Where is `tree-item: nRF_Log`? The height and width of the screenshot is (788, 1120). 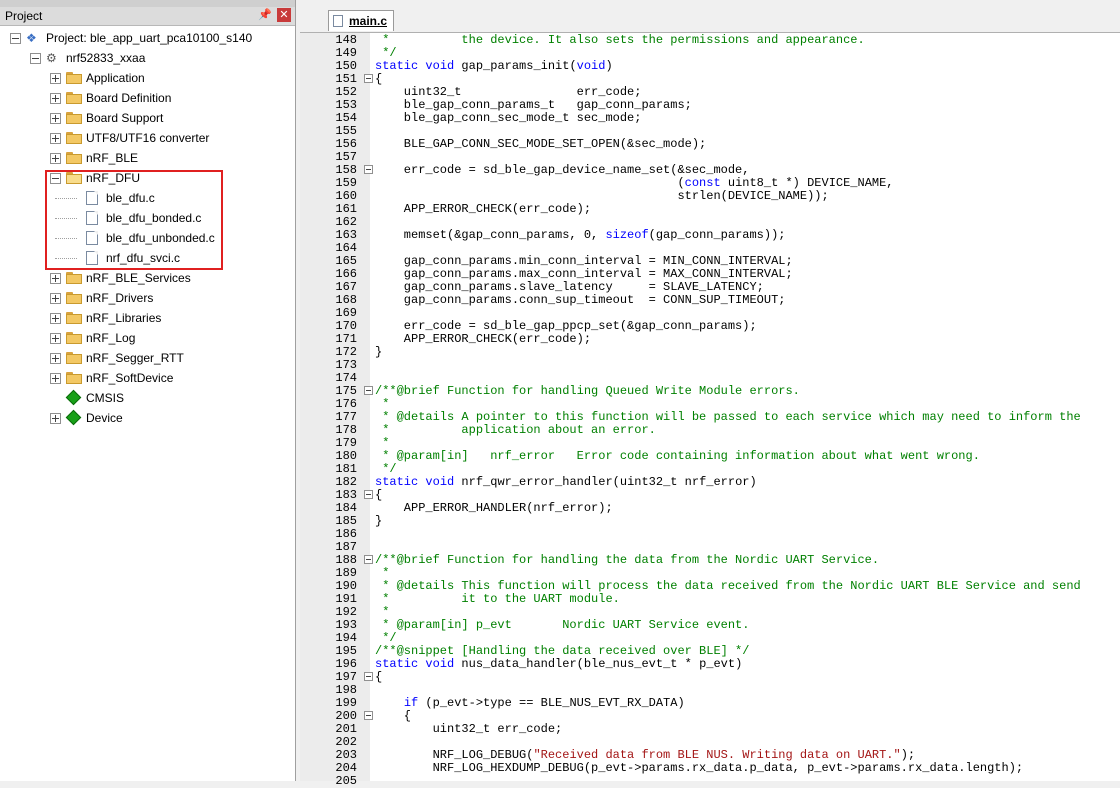
tree-item: nRF_Log is located at coordinates (145, 338).